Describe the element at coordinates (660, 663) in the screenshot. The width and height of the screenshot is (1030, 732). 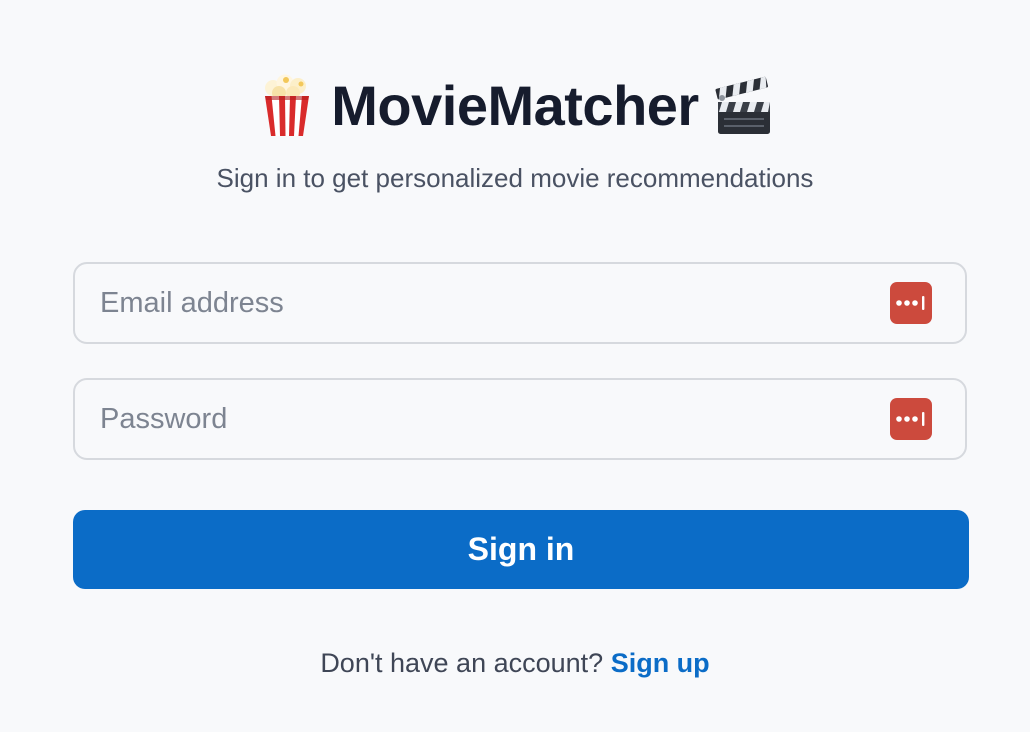
I see `sign-up-link: Sign up` at that location.